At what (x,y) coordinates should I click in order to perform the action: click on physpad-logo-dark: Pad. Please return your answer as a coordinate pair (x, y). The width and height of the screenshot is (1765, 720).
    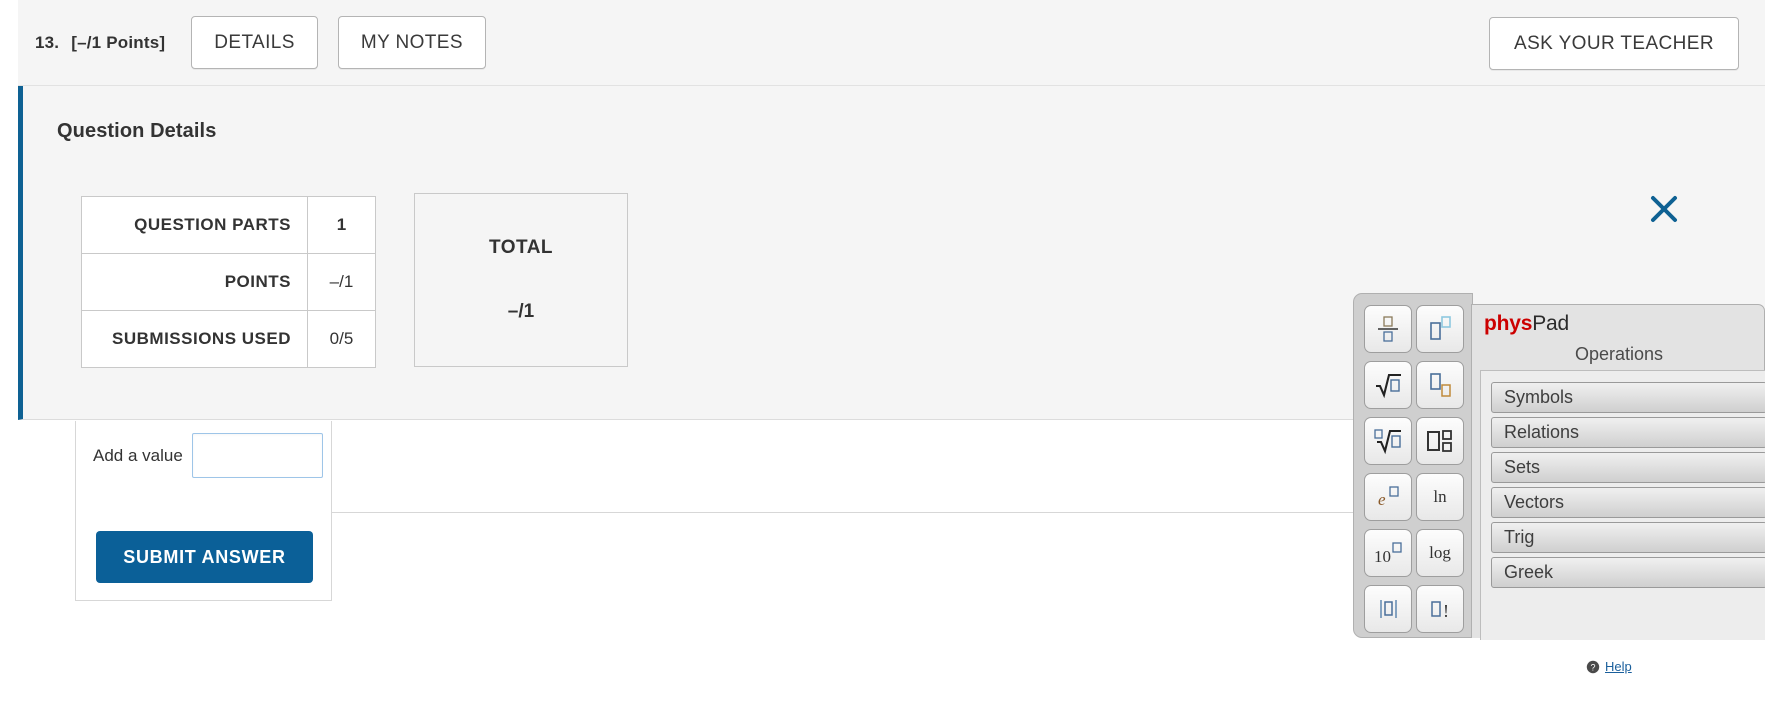
    Looking at the image, I should click on (1550, 323).